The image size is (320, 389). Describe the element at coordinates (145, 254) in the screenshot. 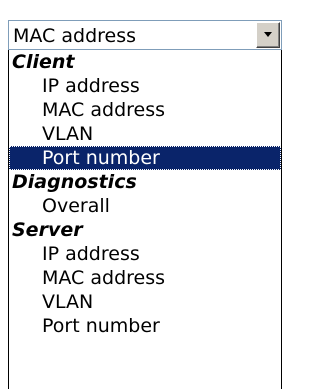

I see `option-server-ip-address: IP address` at that location.